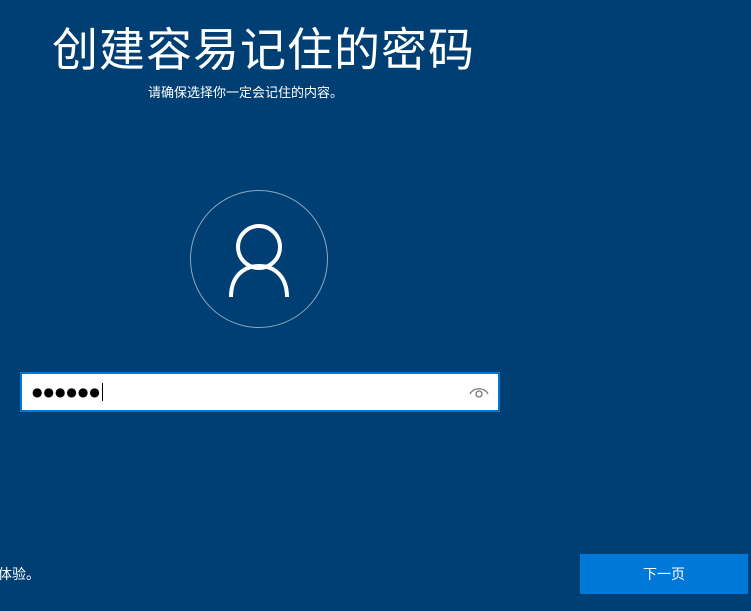  I want to click on page-subtitle: 请确保选择你一定会记住的内容。, so click(246, 93).